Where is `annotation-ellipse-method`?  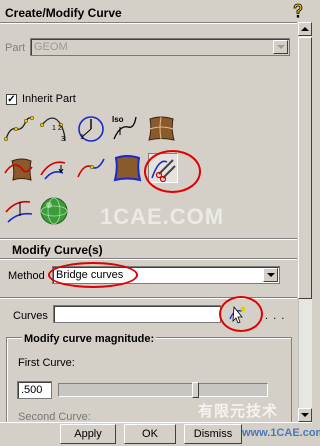
annotation-ellipse-method is located at coordinates (93, 275).